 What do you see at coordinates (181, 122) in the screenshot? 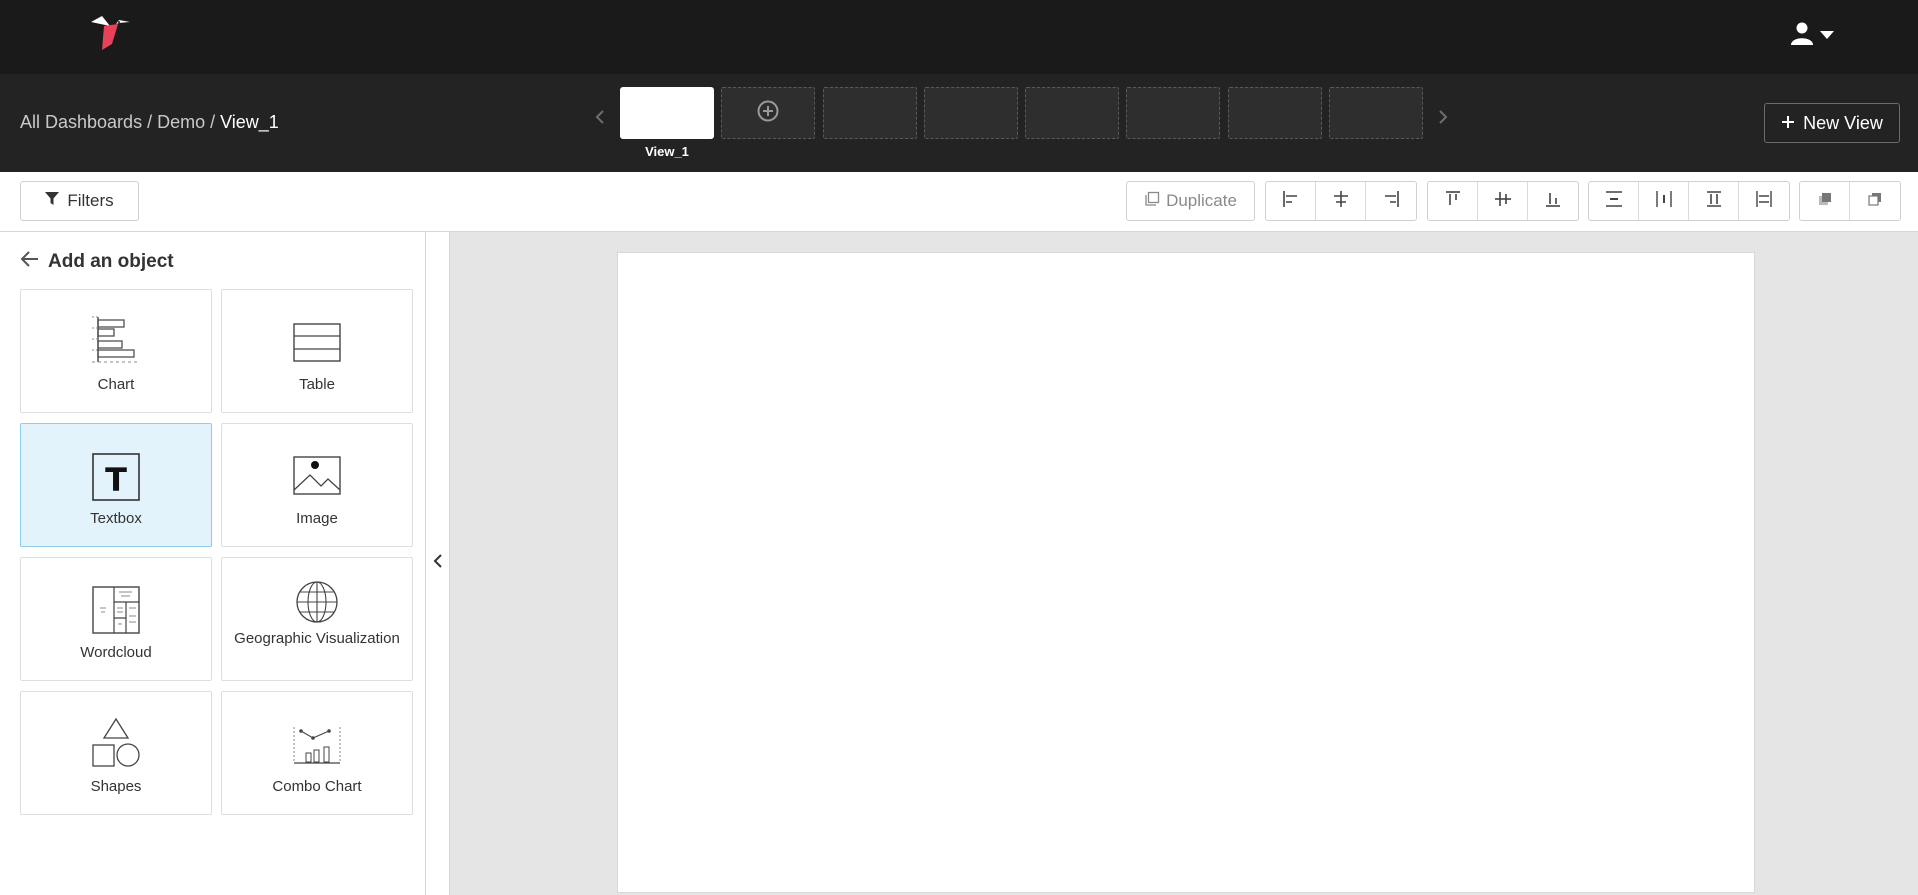
I see `breadcrumb-dashboard: Demo` at bounding box center [181, 122].